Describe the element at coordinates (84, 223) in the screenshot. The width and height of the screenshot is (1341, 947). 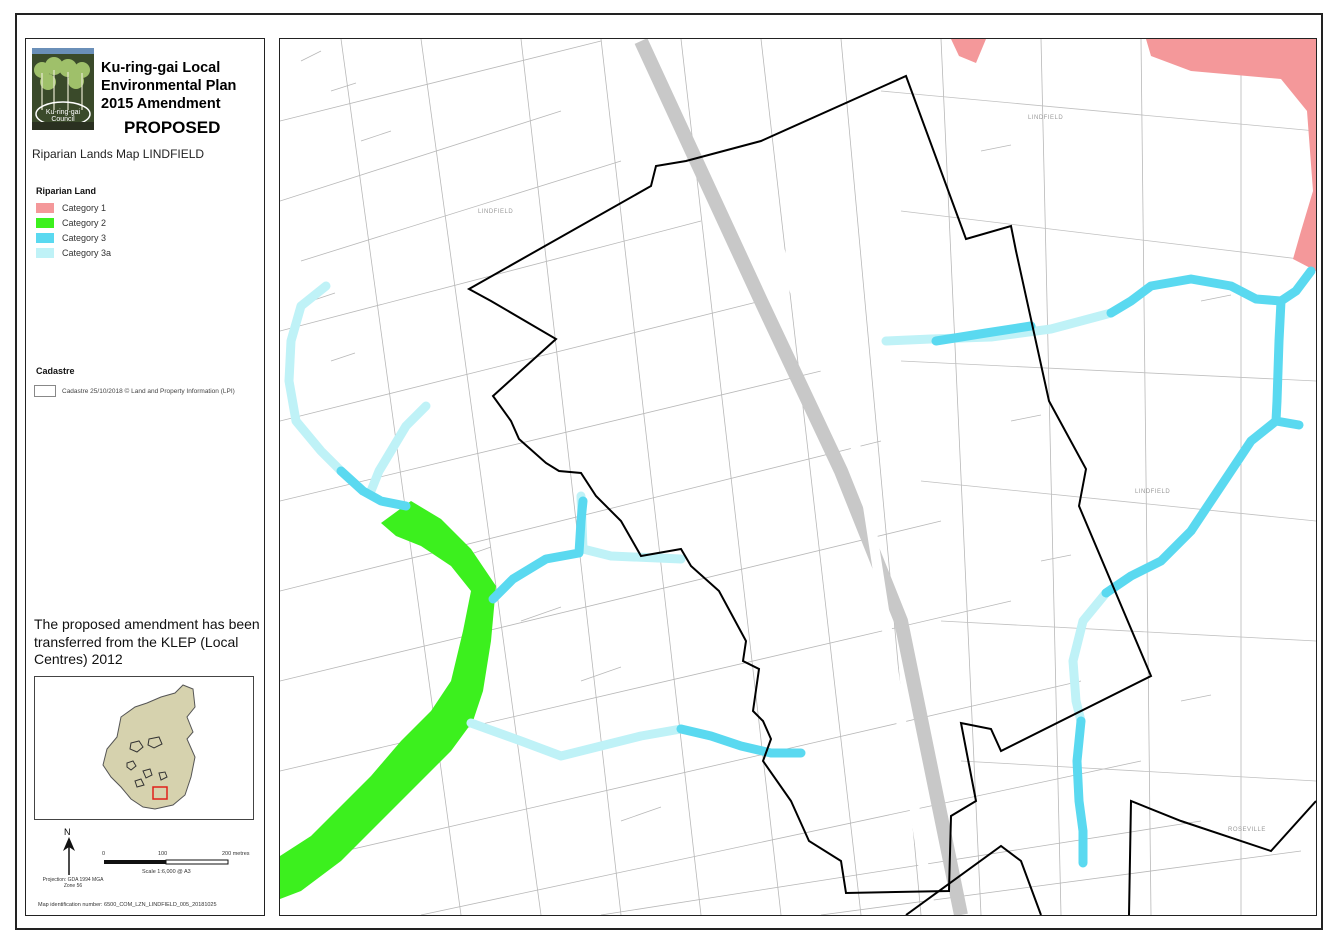
I see `category-2-label: Category 2` at that location.